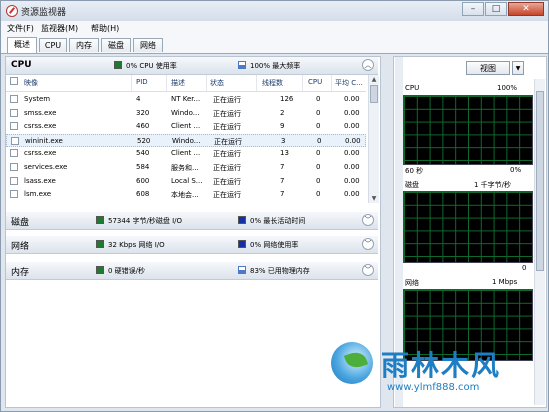  Describe the element at coordinates (368, 65) in the screenshot. I see `collapse-cpu-icon: ︿` at that location.